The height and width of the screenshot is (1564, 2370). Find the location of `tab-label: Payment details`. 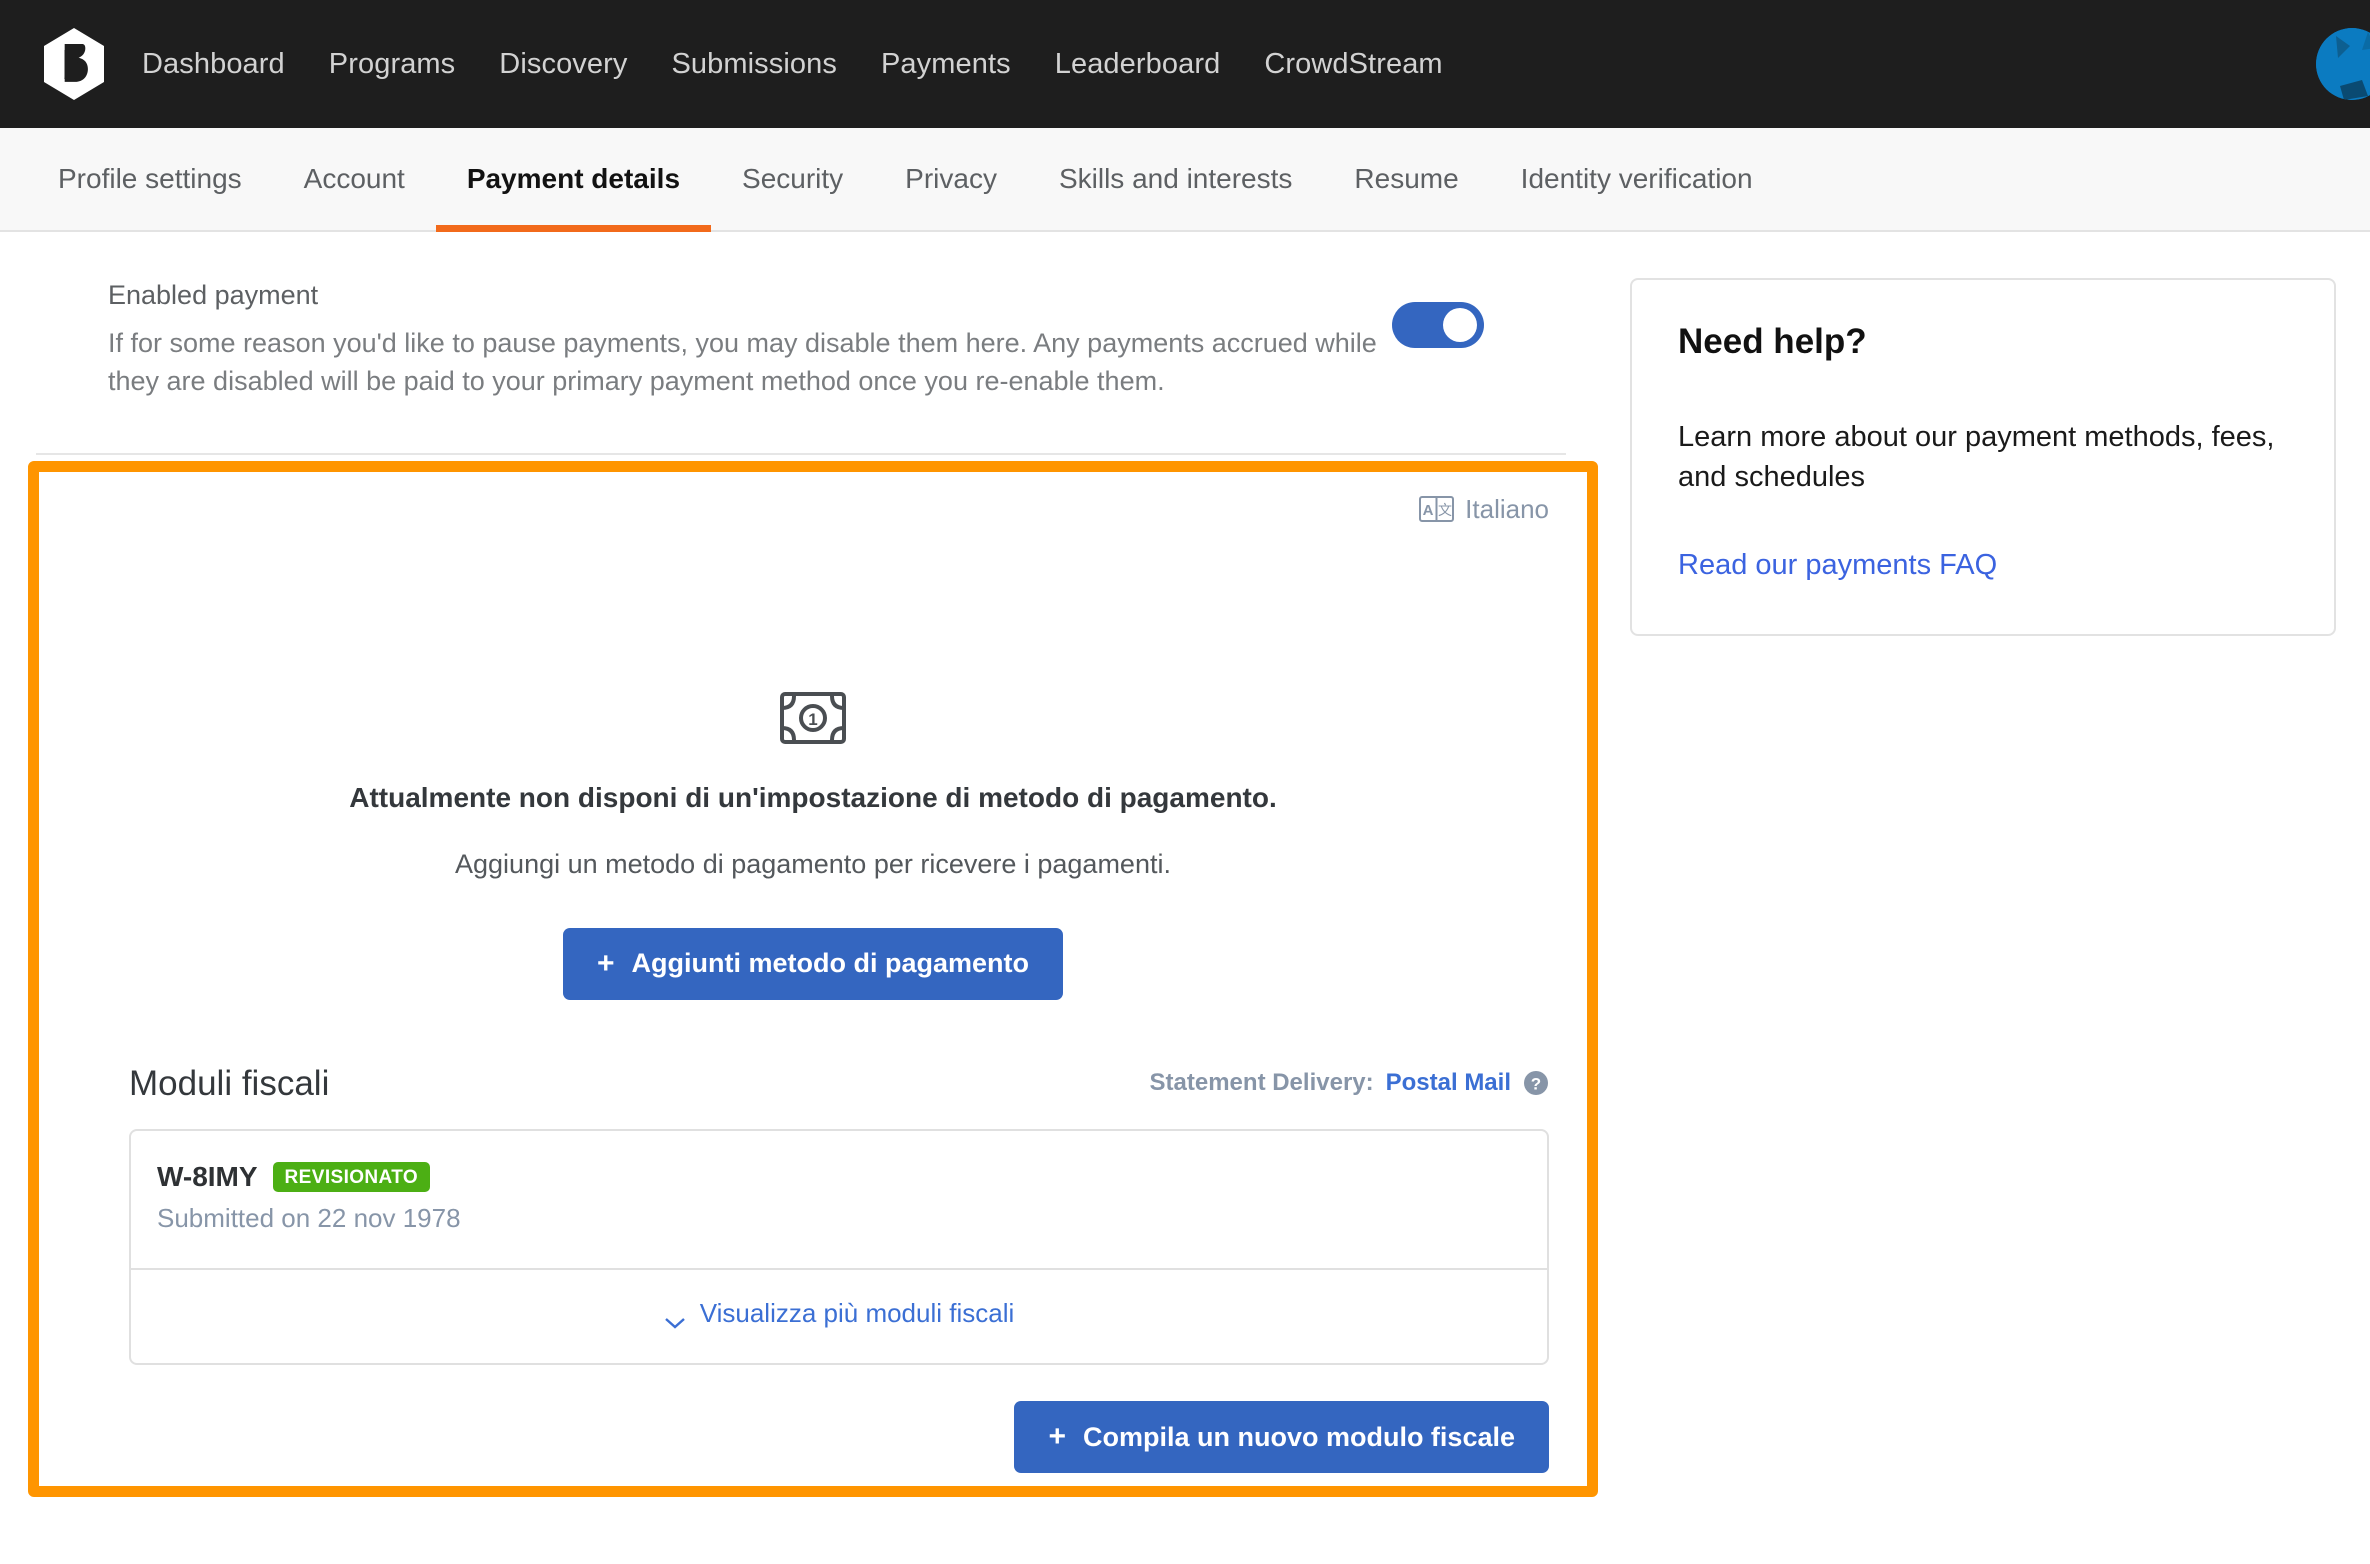

tab-label: Payment details is located at coordinates (573, 178).